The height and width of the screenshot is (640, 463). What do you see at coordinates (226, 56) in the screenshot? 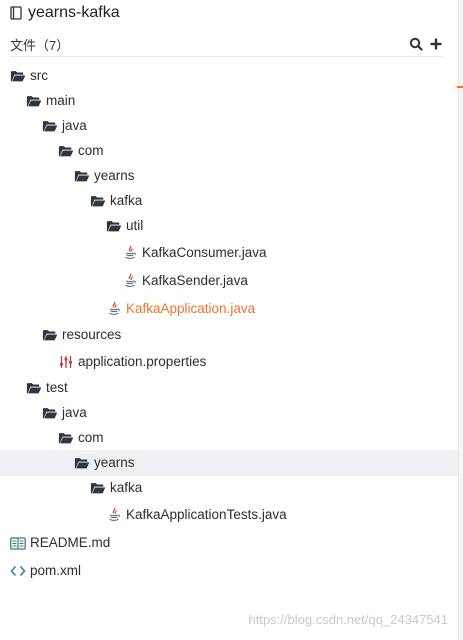
I see `header-divider` at bounding box center [226, 56].